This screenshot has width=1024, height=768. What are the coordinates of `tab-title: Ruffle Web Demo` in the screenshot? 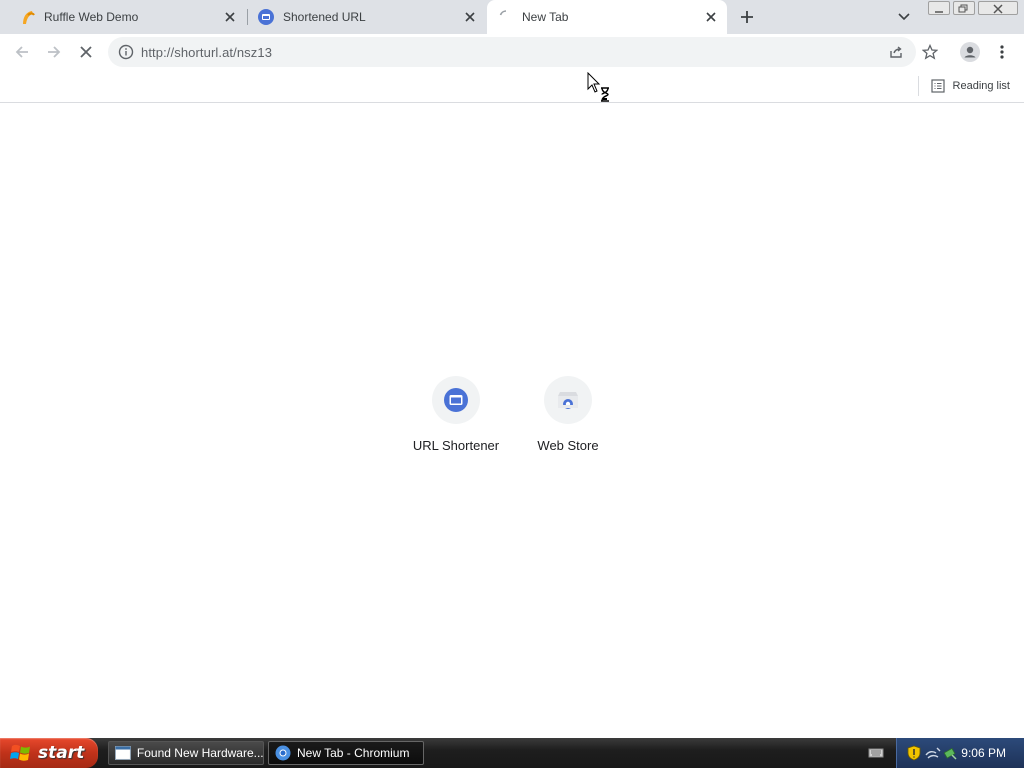 It's located at (91, 17).